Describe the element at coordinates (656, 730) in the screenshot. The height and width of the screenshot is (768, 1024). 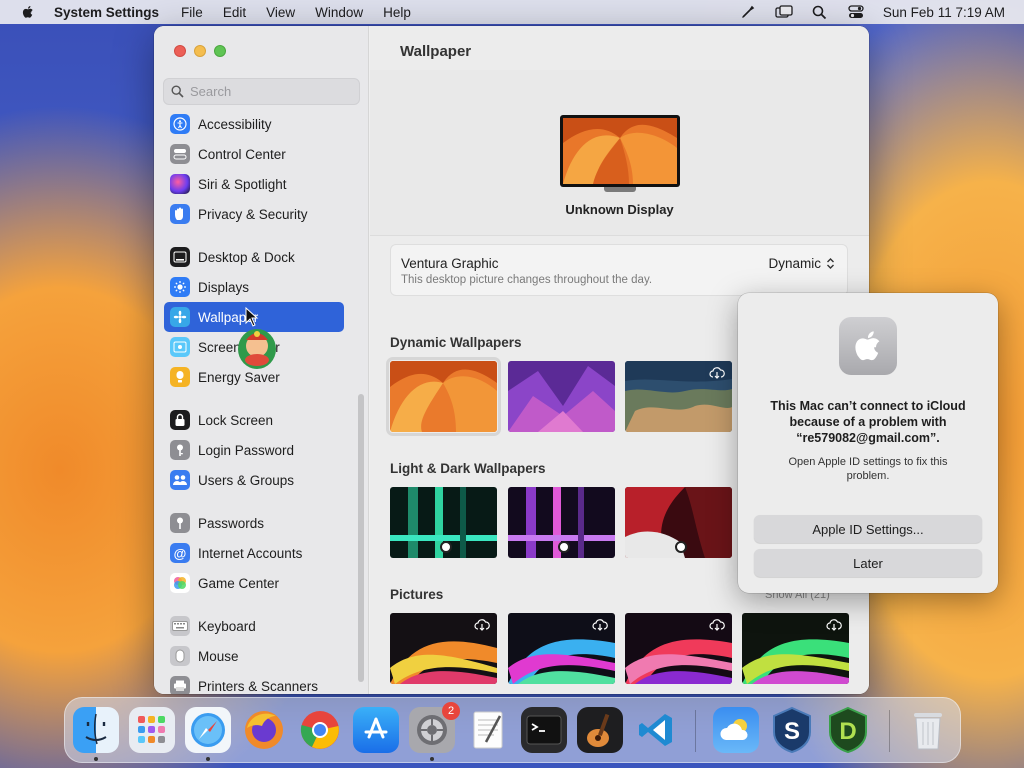
I see `dock-vscode-icon` at that location.